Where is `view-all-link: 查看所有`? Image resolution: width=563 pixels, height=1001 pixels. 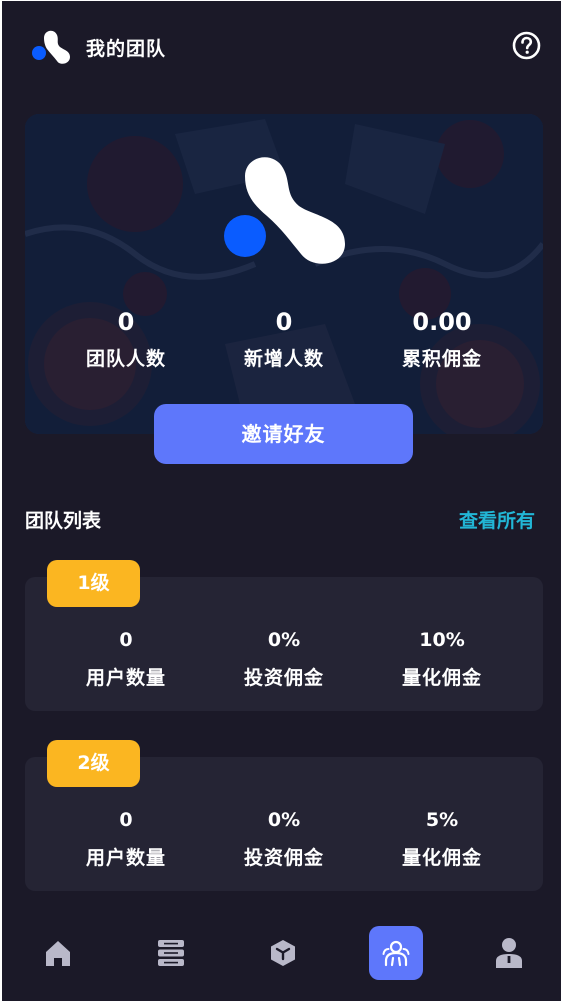 view-all-link: 查看所有 is located at coordinates (497, 519).